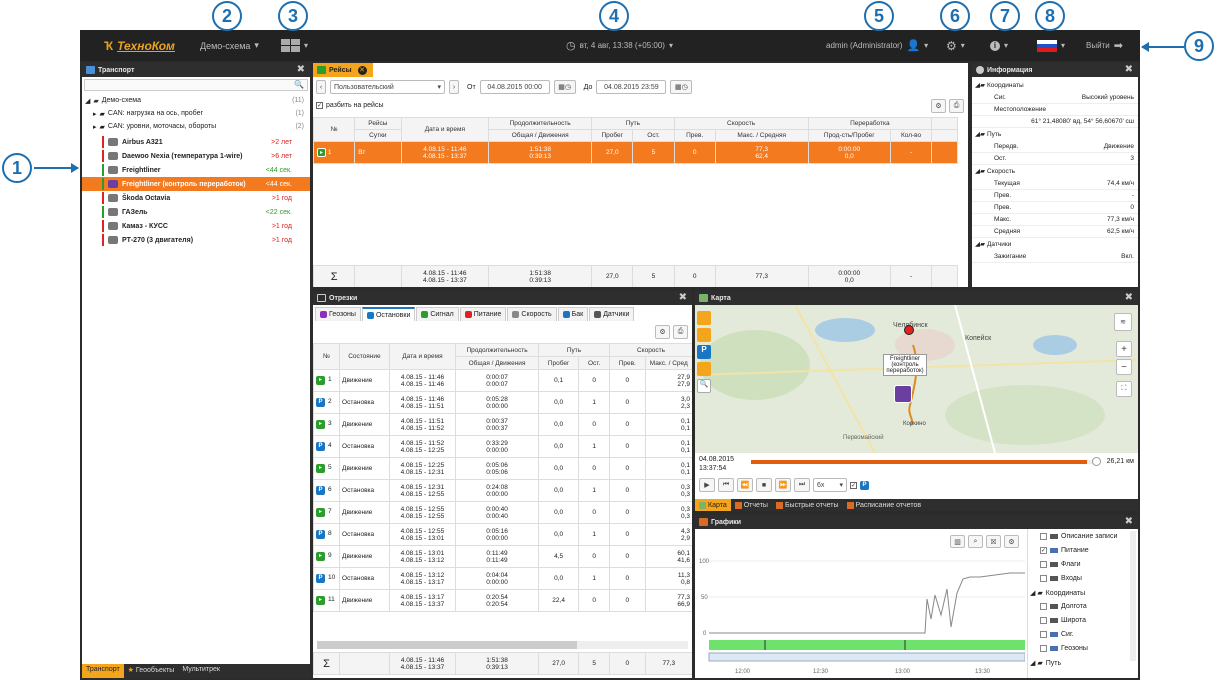  I want to click on stop-button: ■, so click(764, 485).